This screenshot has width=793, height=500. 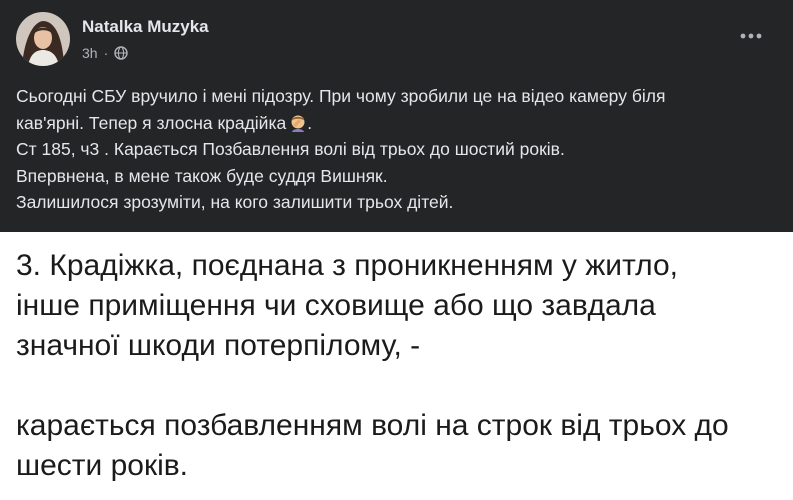 What do you see at coordinates (218, 345) in the screenshot?
I see `law-text-line: значної шкоди потерпілому, -` at bounding box center [218, 345].